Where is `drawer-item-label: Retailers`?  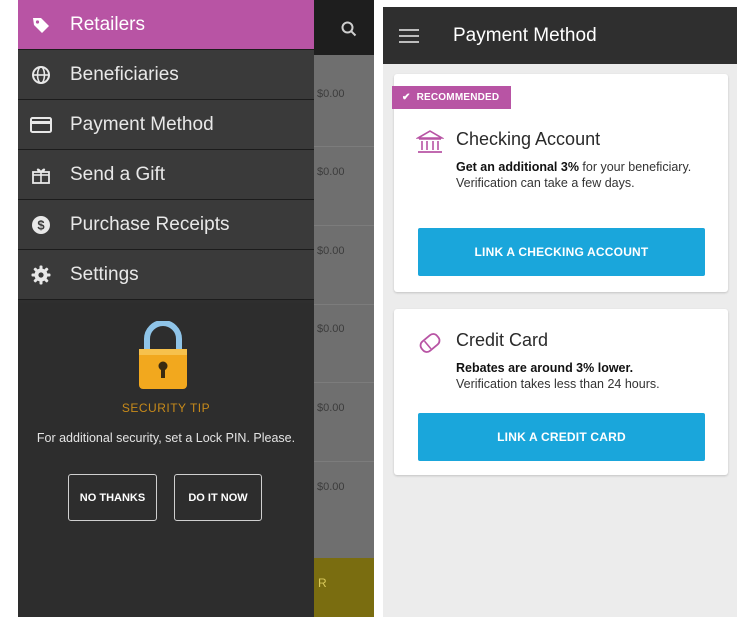
drawer-item-label: Retailers is located at coordinates (107, 24).